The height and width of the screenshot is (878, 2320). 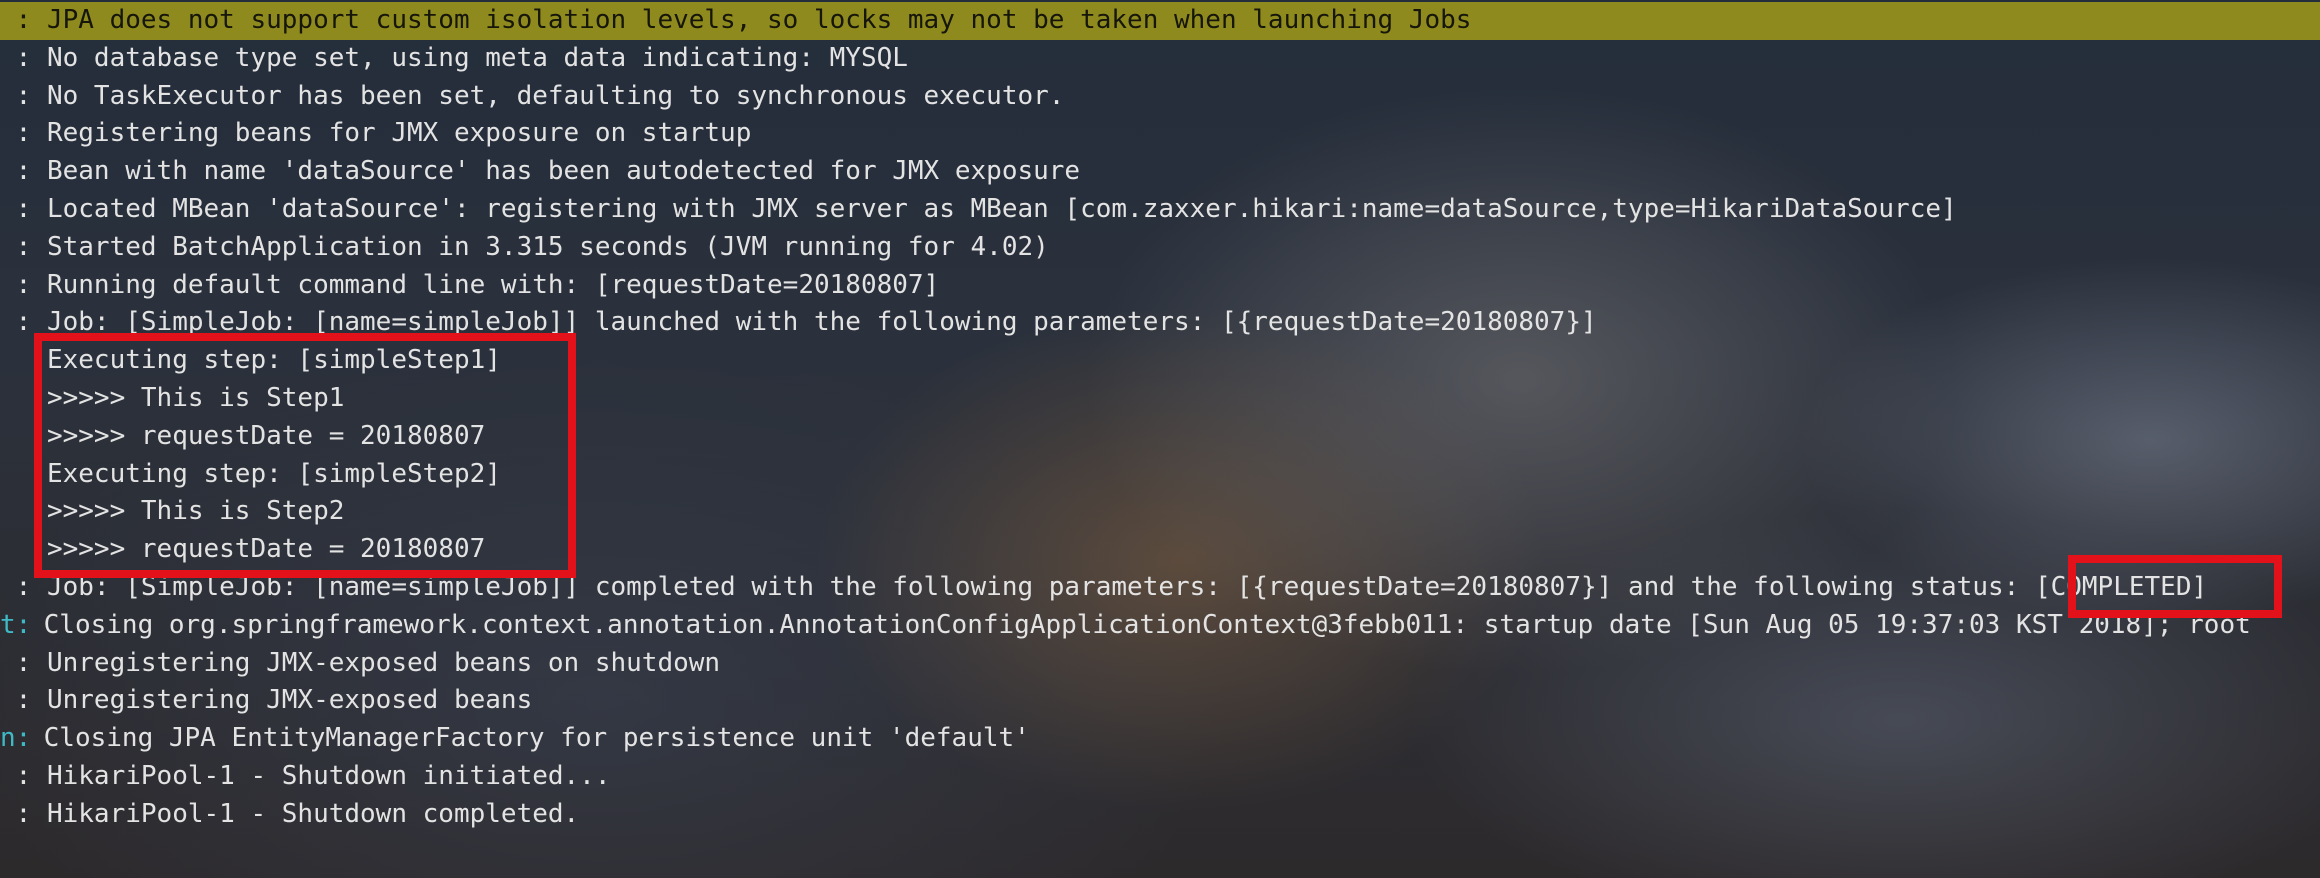 I want to click on log-line: : Unregistering JMX-exposed beans, so click(x=1160, y=701).